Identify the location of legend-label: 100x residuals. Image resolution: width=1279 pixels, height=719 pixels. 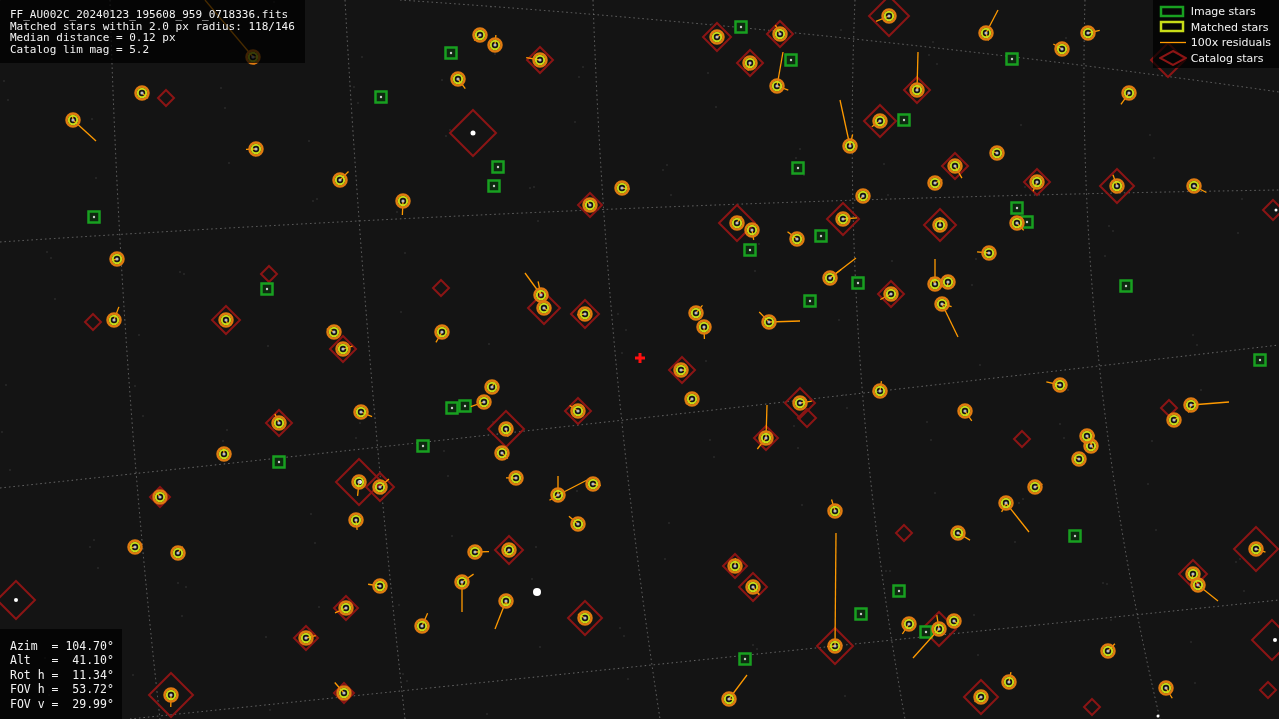
(1230, 43).